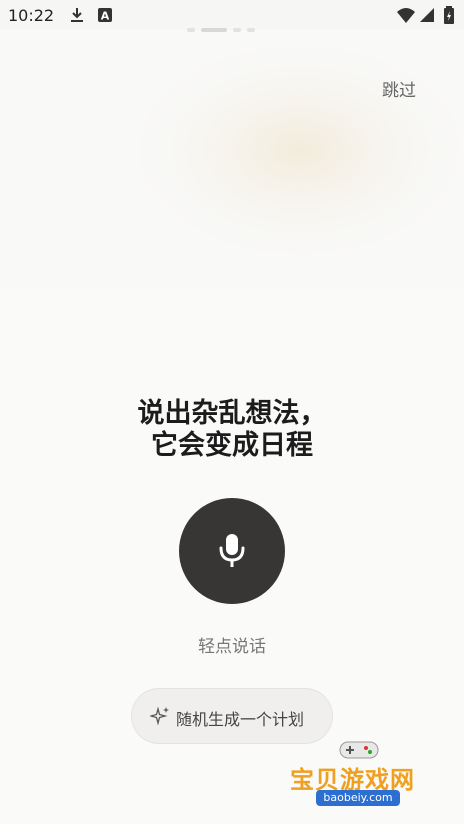  What do you see at coordinates (232, 647) in the screenshot?
I see `tap-to-speak-hint: 轻点说话` at bounding box center [232, 647].